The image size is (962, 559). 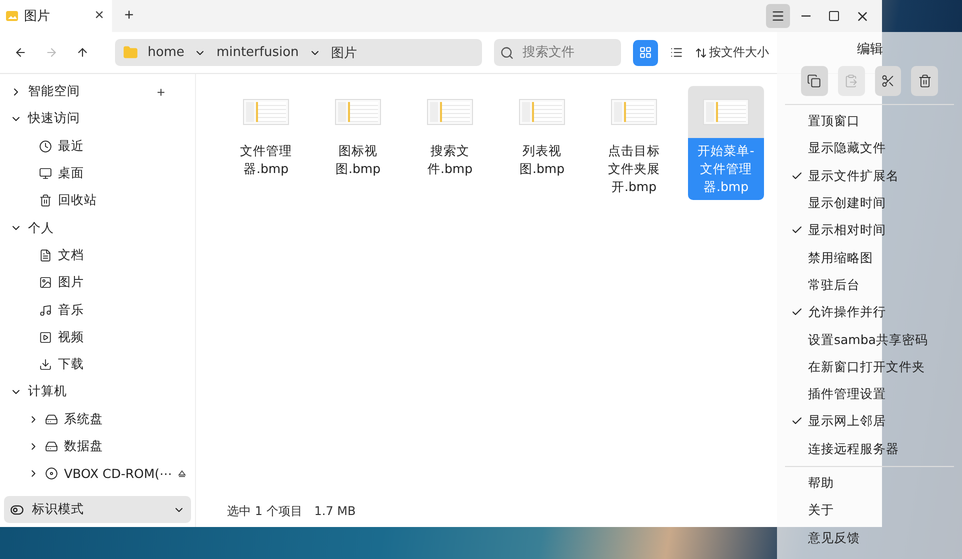 I want to click on item-label: 音乐, so click(x=71, y=310).